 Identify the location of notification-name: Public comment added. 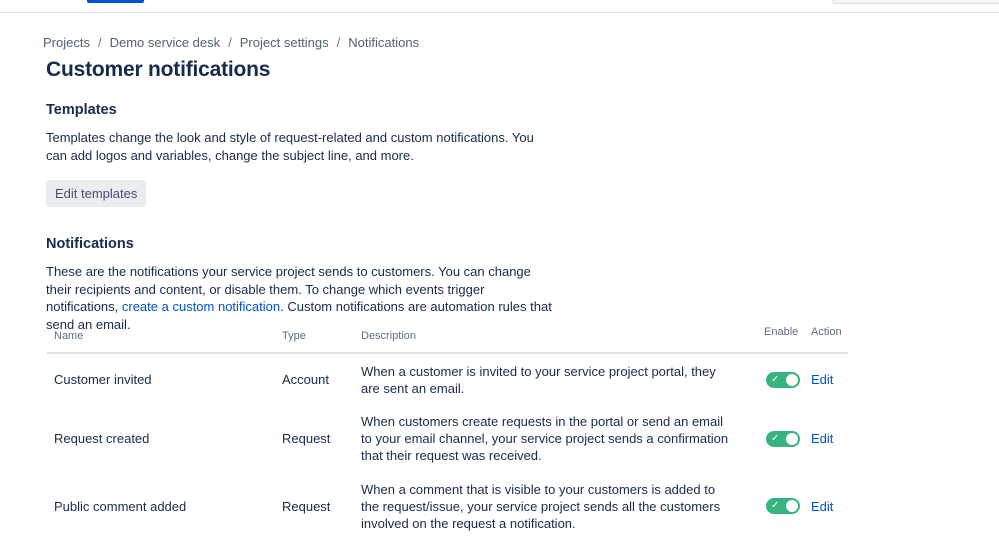
(120, 506).